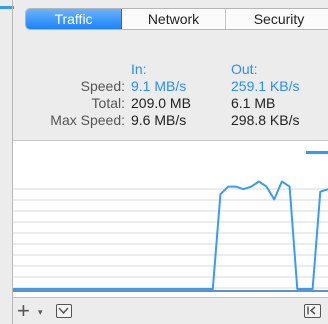 The image size is (328, 324). Describe the element at coordinates (265, 86) in the screenshot. I see `speed-out-value: 259.1 KB/s` at that location.